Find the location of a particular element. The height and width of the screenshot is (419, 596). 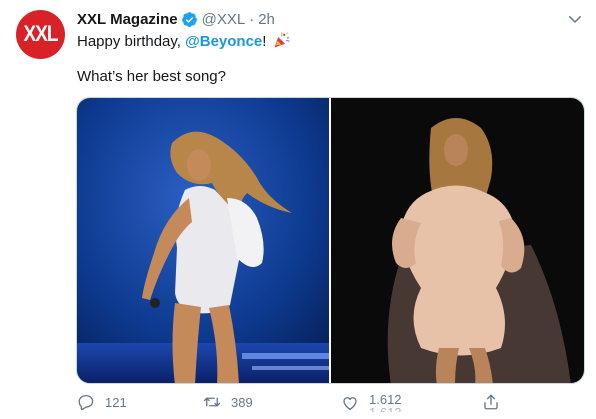

share-icon is located at coordinates (491, 402).